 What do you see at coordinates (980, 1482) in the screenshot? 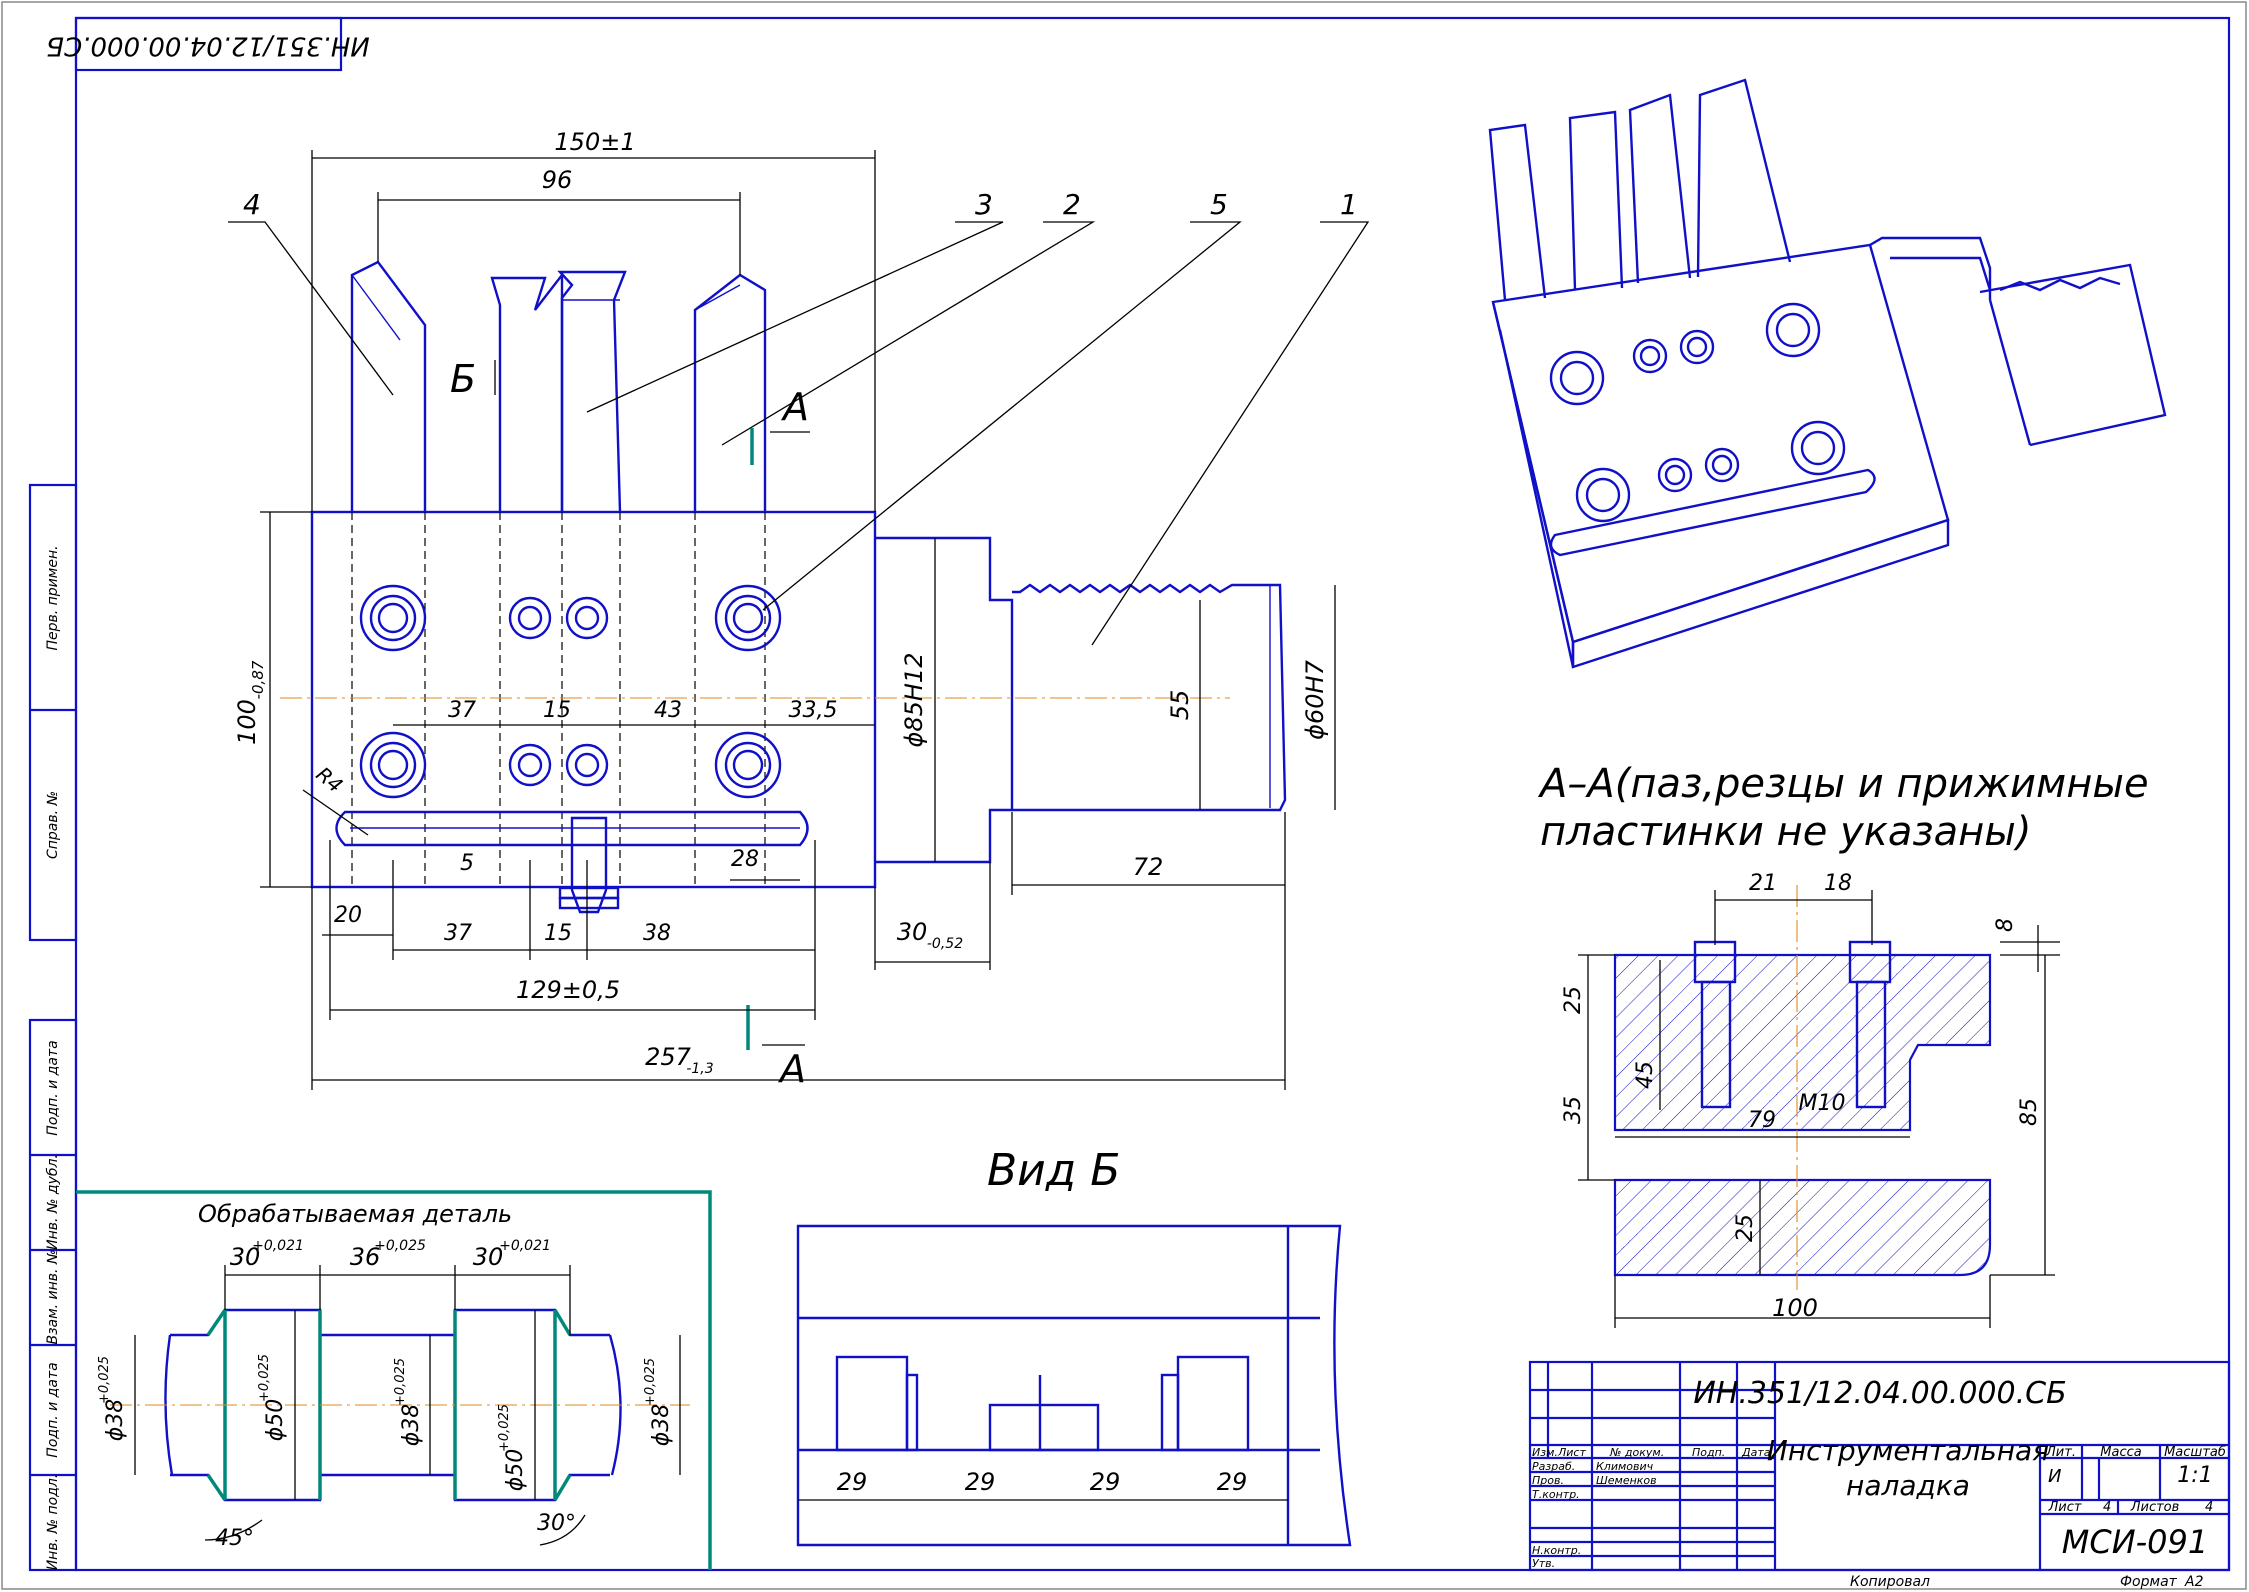
I see `view-b-dim-2: 29` at bounding box center [980, 1482].